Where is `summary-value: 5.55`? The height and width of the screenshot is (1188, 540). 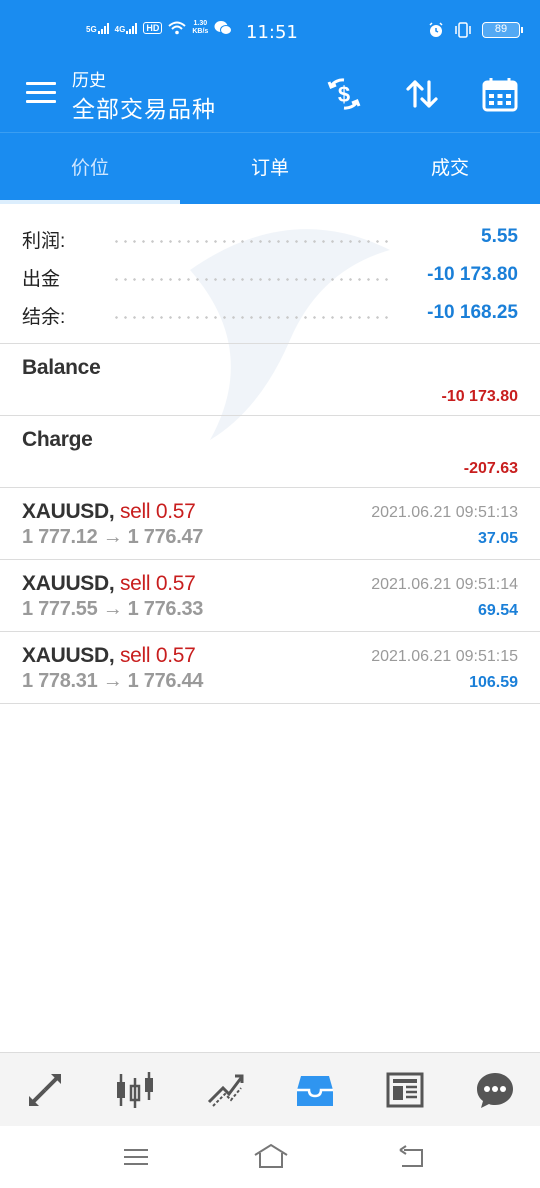 summary-value: 5.55 is located at coordinates (499, 236).